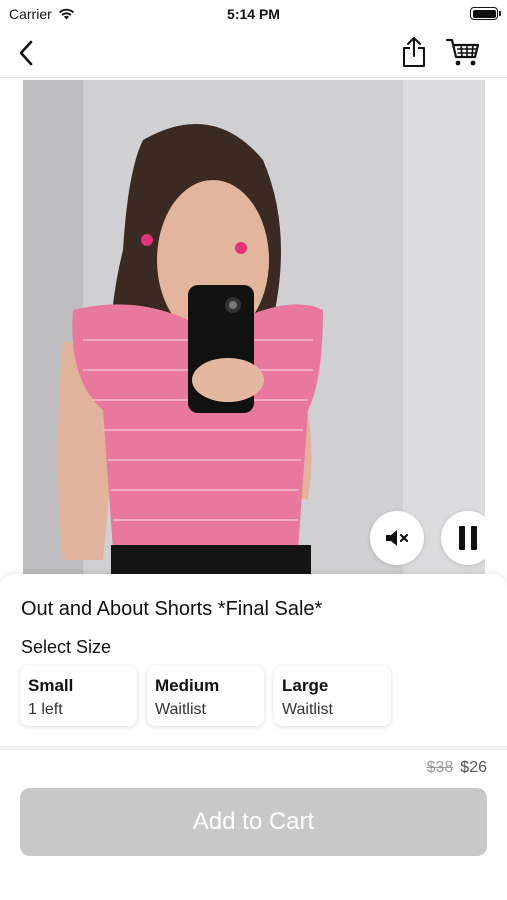 The height and width of the screenshot is (900, 507). Describe the element at coordinates (332, 696) in the screenshot. I see `size-option-large: Large Waitlist` at that location.